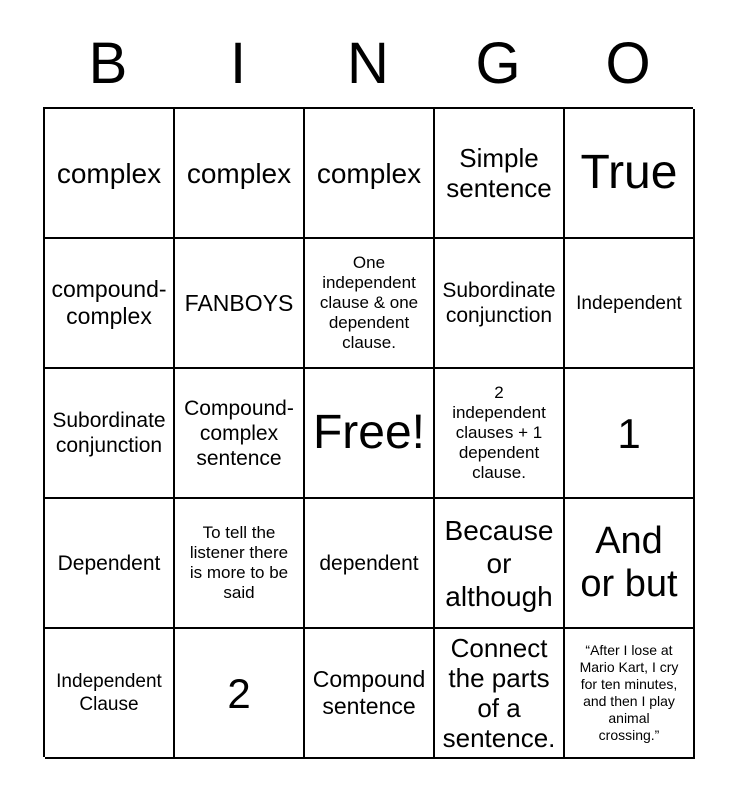 This screenshot has width=736, height=800. I want to click on bingo-cell: Compound sentence, so click(370, 694).